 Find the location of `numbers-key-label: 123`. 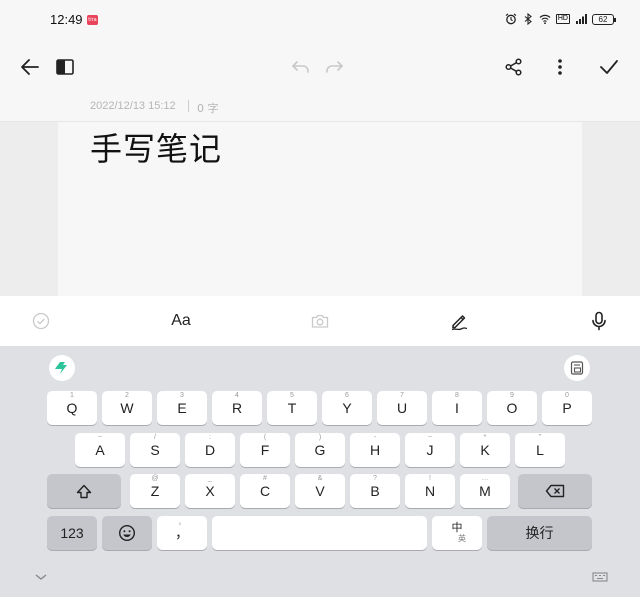

numbers-key-label: 123 is located at coordinates (72, 533).